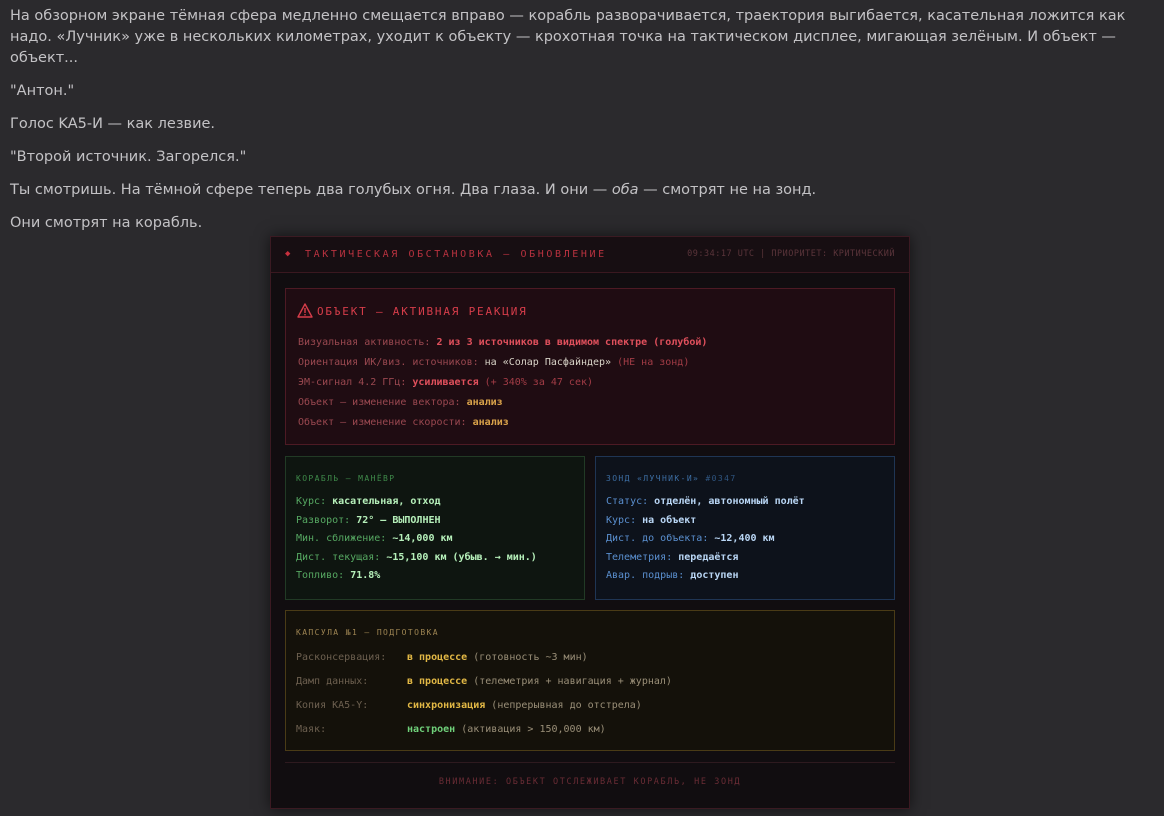  What do you see at coordinates (346, 478) in the screenshot?
I see `ship-heading: КОРАБЛЬ — МАНЁВР` at bounding box center [346, 478].